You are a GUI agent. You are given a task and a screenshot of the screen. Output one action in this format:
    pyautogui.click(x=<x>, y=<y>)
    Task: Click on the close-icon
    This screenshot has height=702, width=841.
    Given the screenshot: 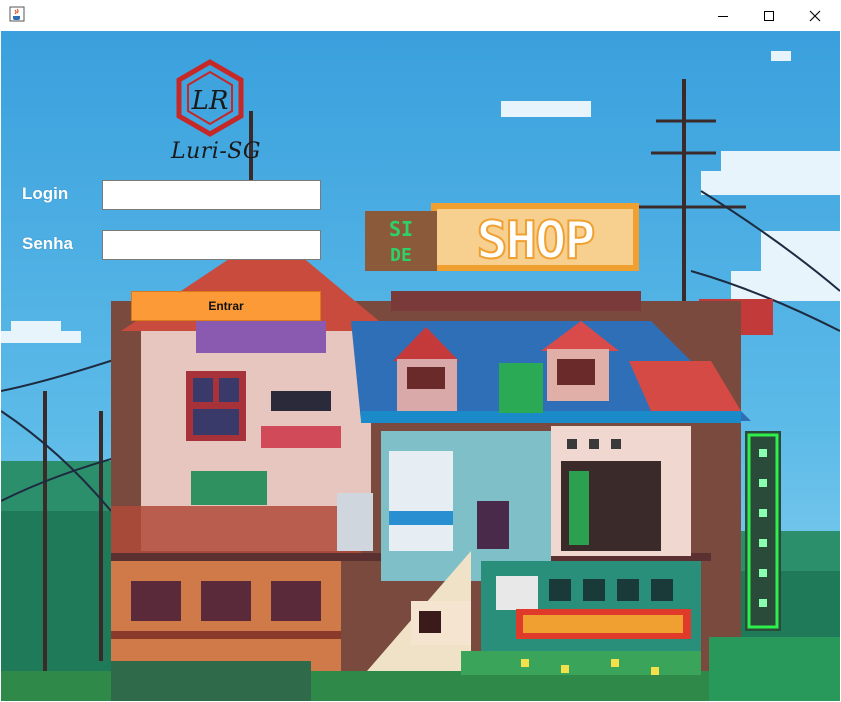 What is the action you would take?
    pyautogui.click(x=815, y=15)
    